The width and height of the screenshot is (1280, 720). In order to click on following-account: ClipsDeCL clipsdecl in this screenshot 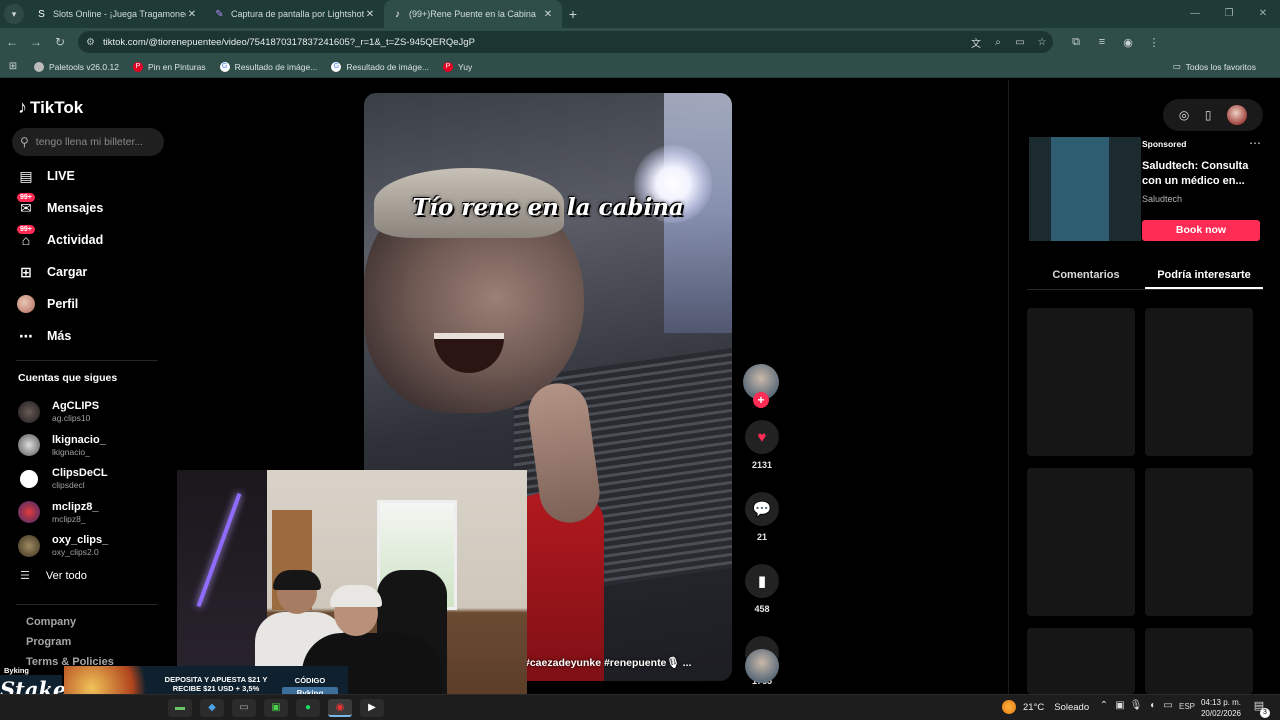, I will do `click(63, 479)`.